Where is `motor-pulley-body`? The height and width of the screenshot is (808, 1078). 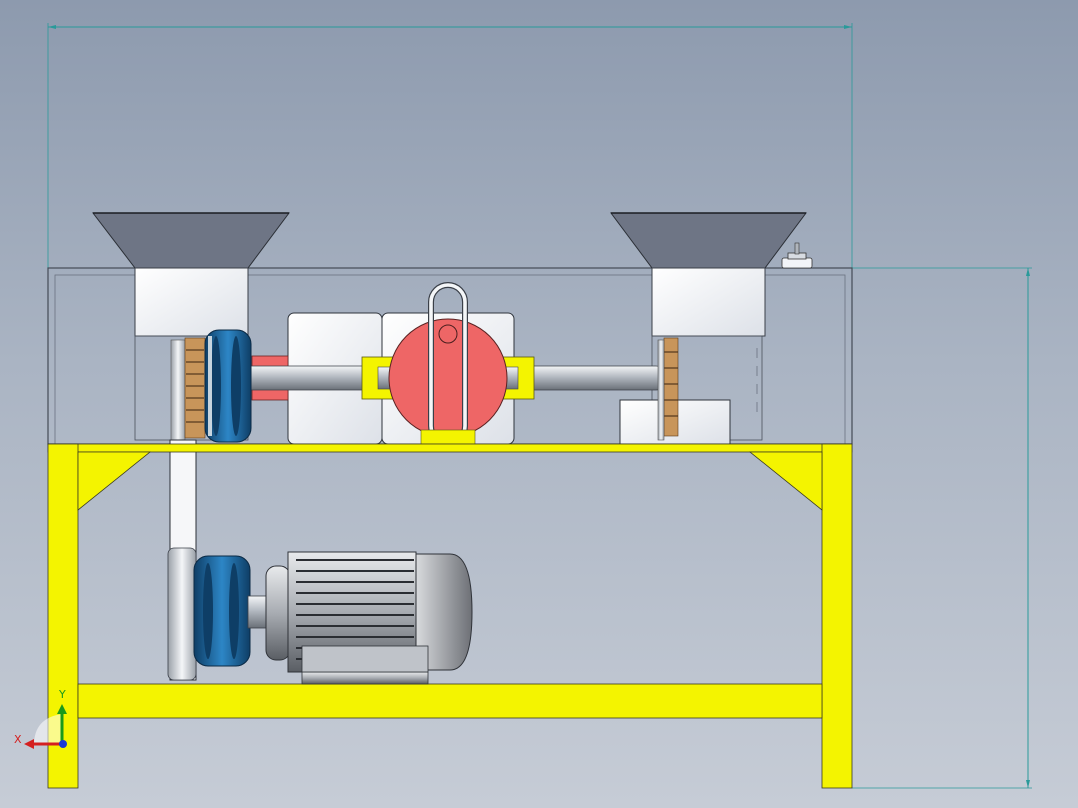 motor-pulley-body is located at coordinates (222, 611).